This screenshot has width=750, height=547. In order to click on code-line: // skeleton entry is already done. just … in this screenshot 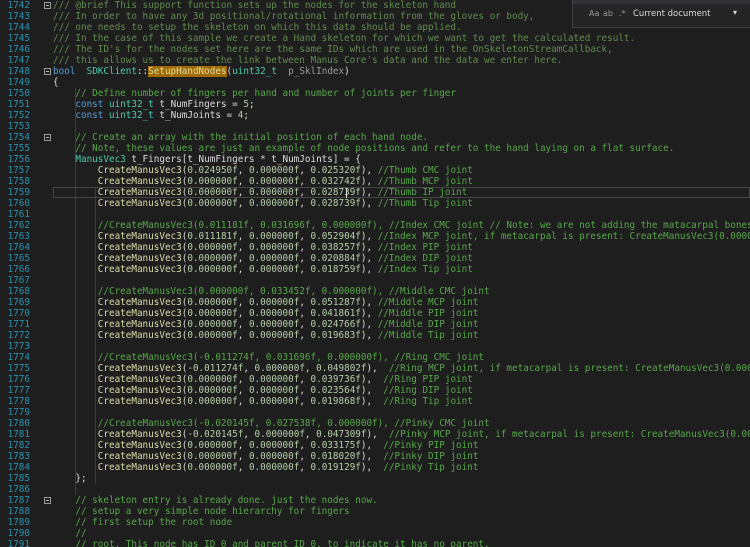, I will do `click(215, 500)`.